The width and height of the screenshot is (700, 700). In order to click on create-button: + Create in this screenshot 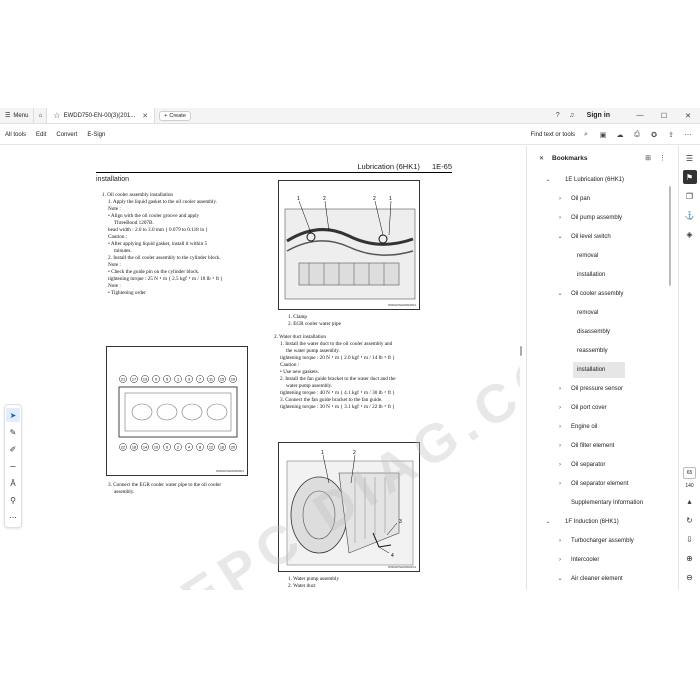, I will do `click(175, 115)`.